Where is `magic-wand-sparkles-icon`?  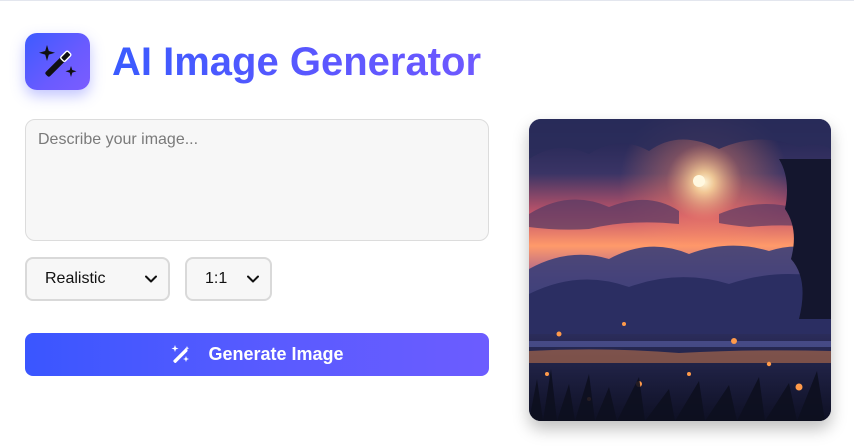
magic-wand-sparkles-icon is located at coordinates (57, 60).